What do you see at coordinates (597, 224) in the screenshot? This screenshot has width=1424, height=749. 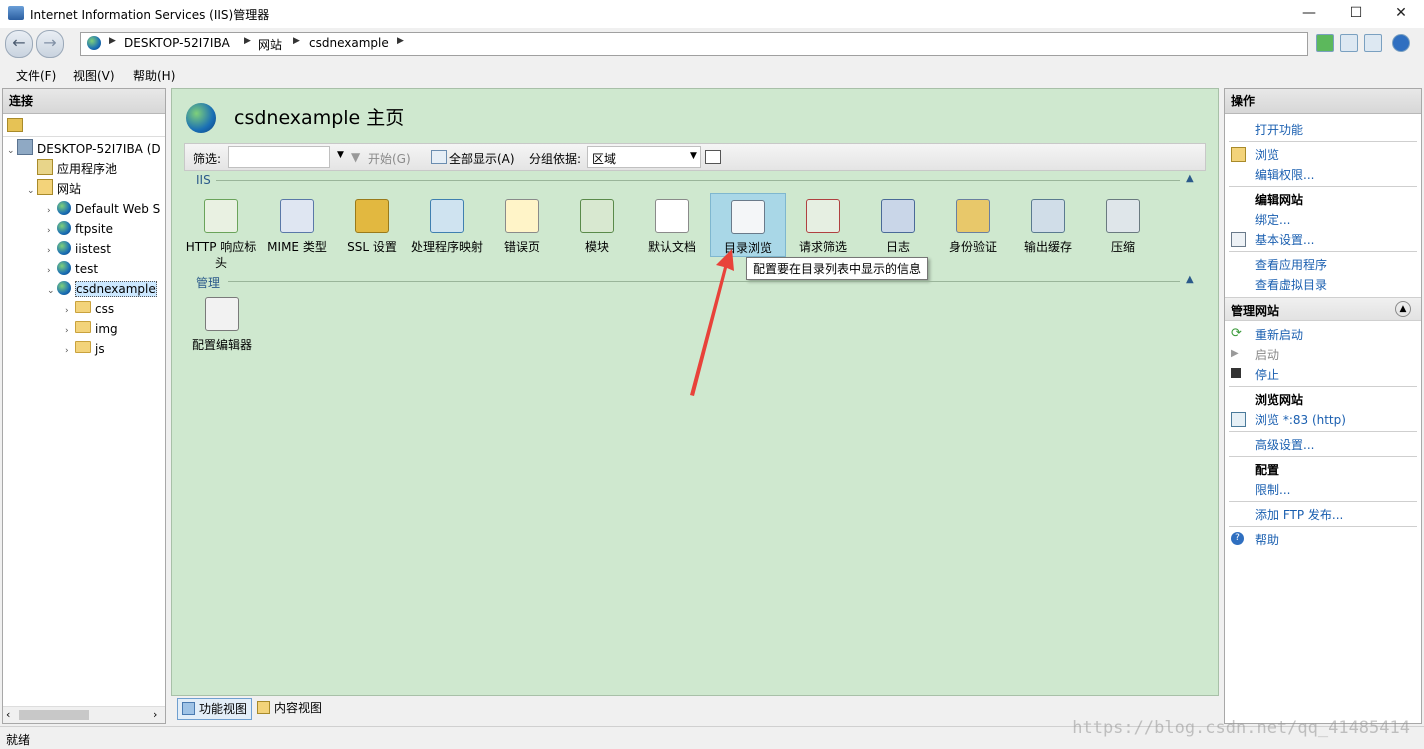 I see `feature-modules: 模块` at bounding box center [597, 224].